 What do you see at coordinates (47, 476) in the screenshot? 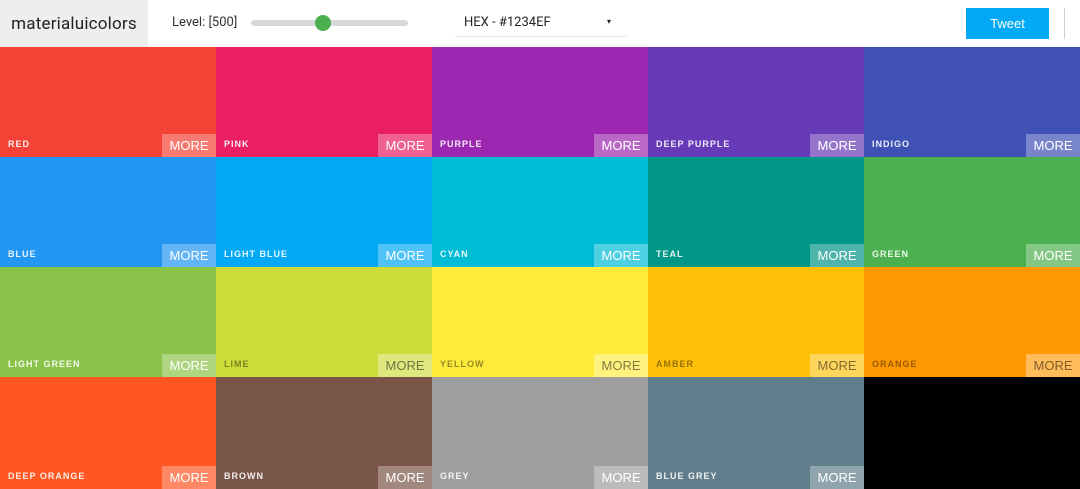
I see `color-name-label: DEEP ORANGE` at bounding box center [47, 476].